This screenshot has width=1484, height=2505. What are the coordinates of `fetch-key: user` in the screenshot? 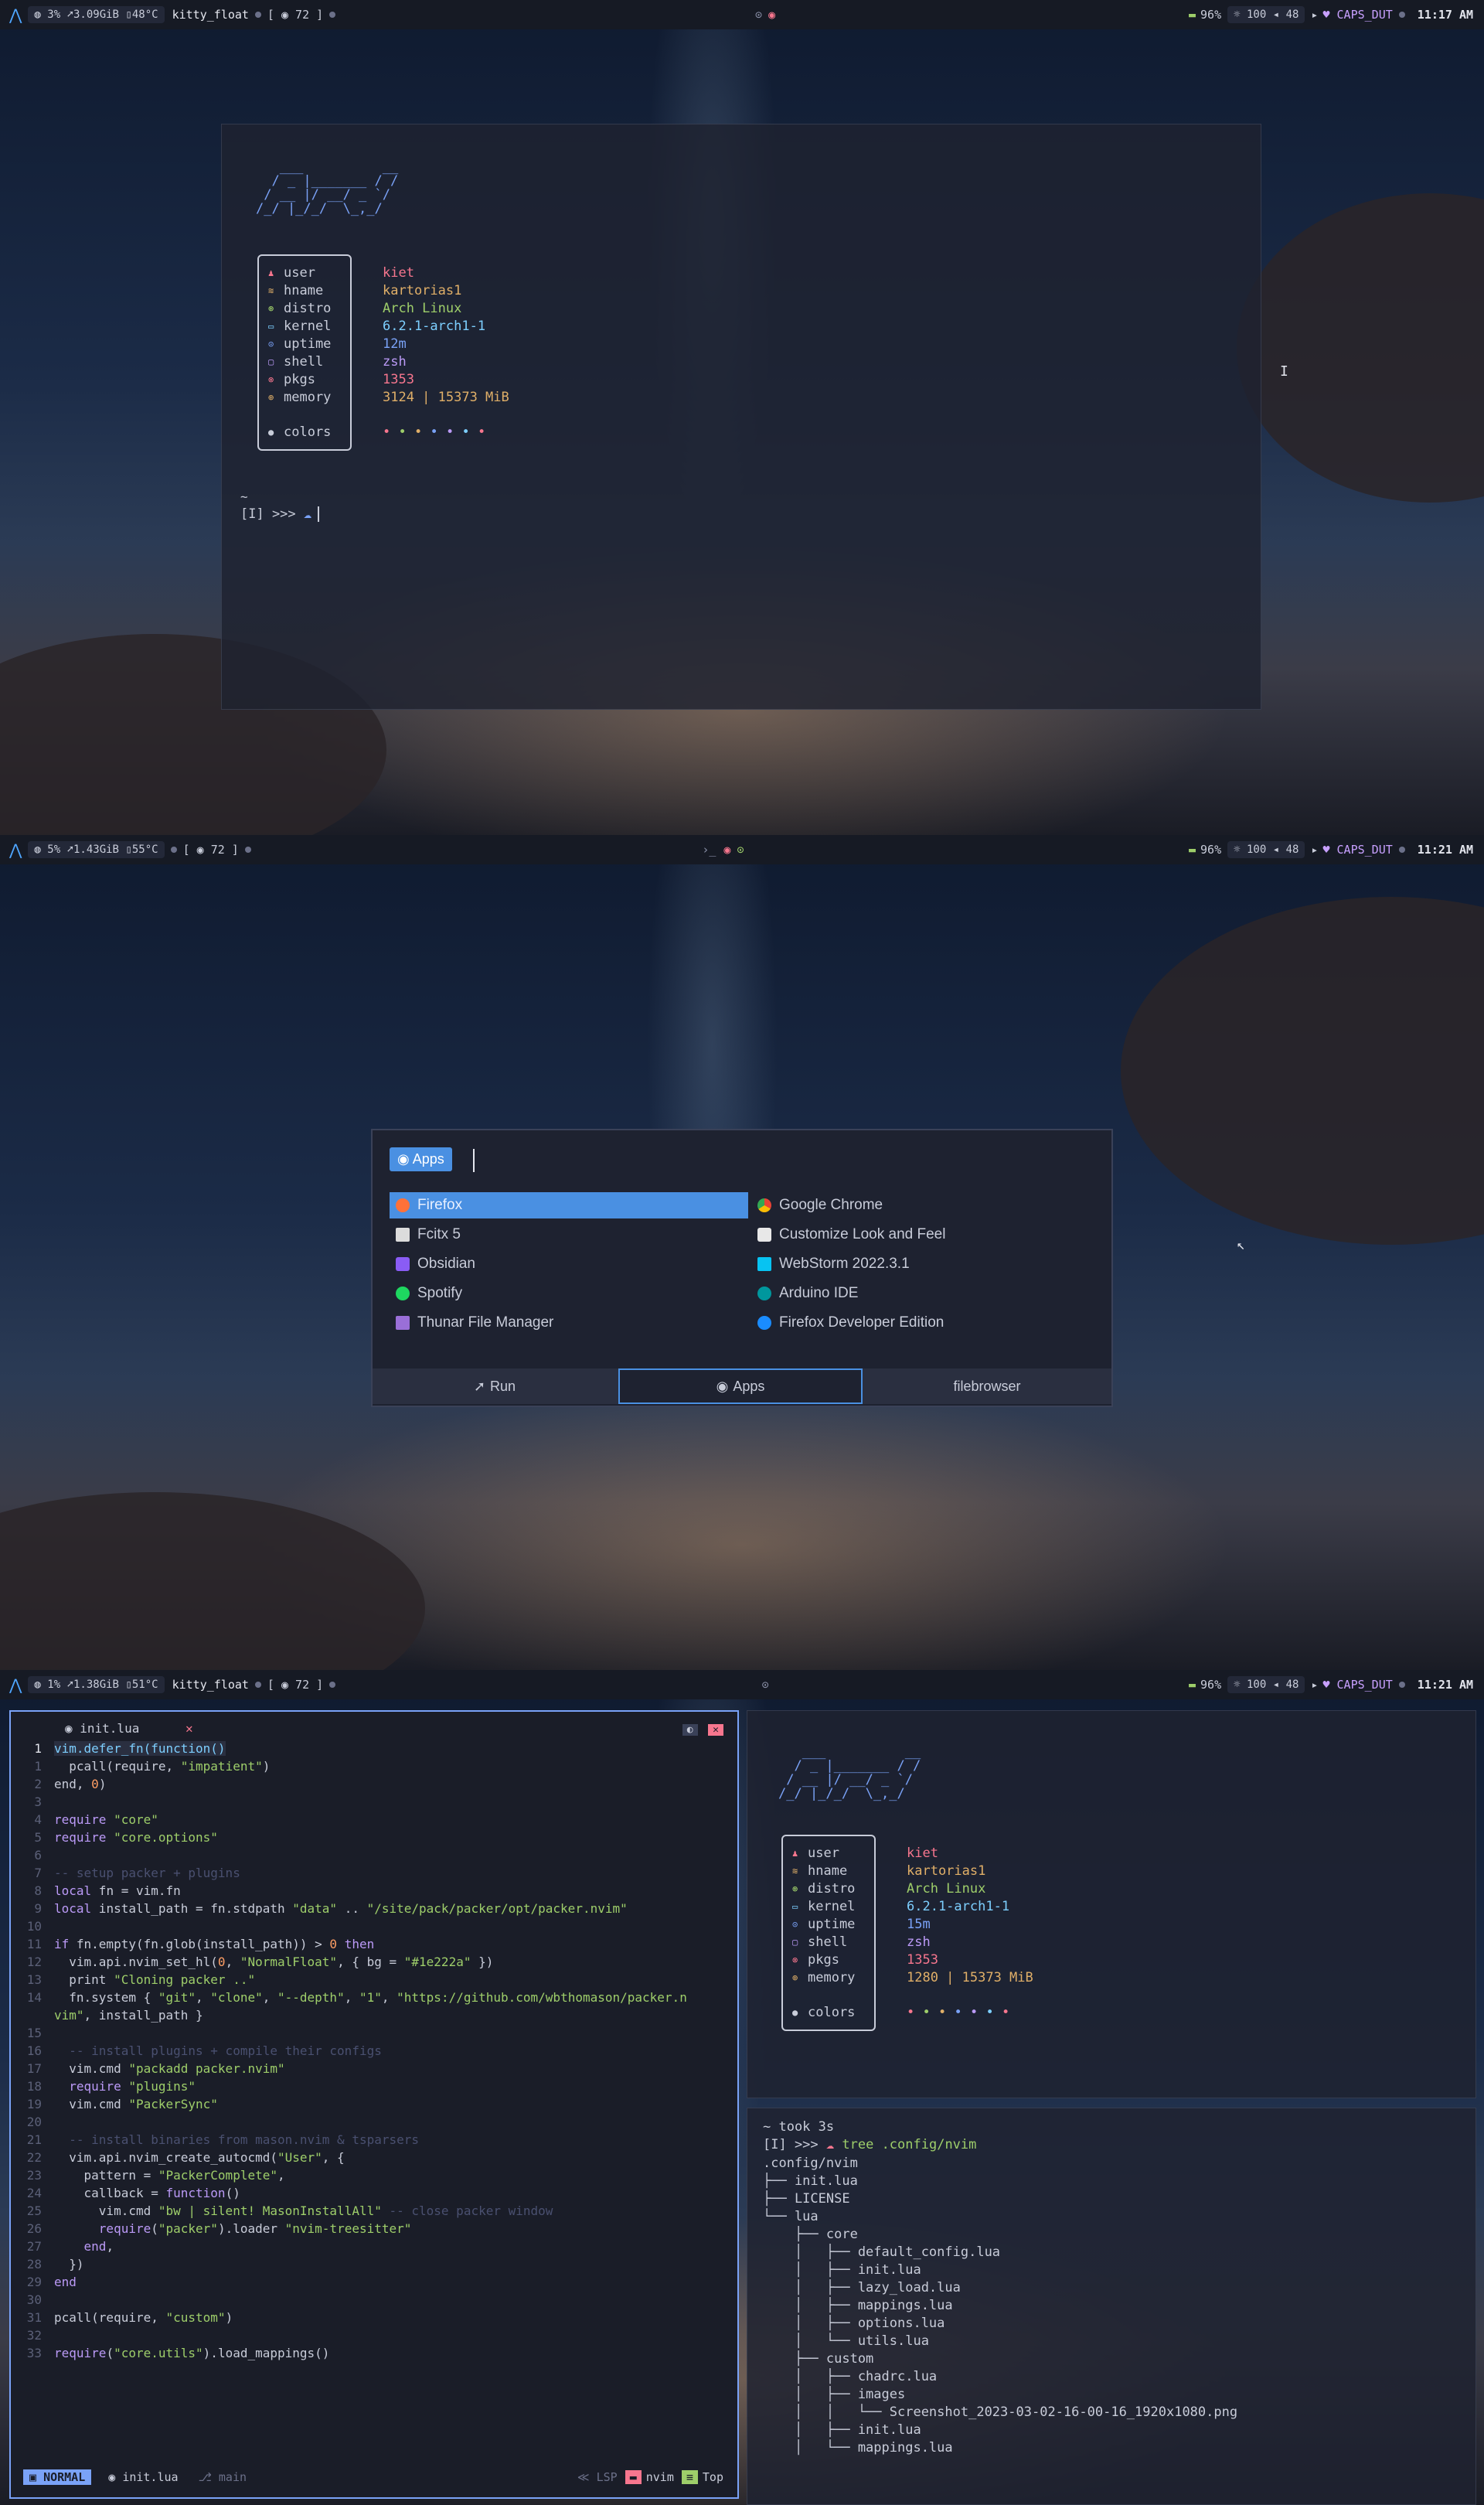 It's located at (823, 1853).